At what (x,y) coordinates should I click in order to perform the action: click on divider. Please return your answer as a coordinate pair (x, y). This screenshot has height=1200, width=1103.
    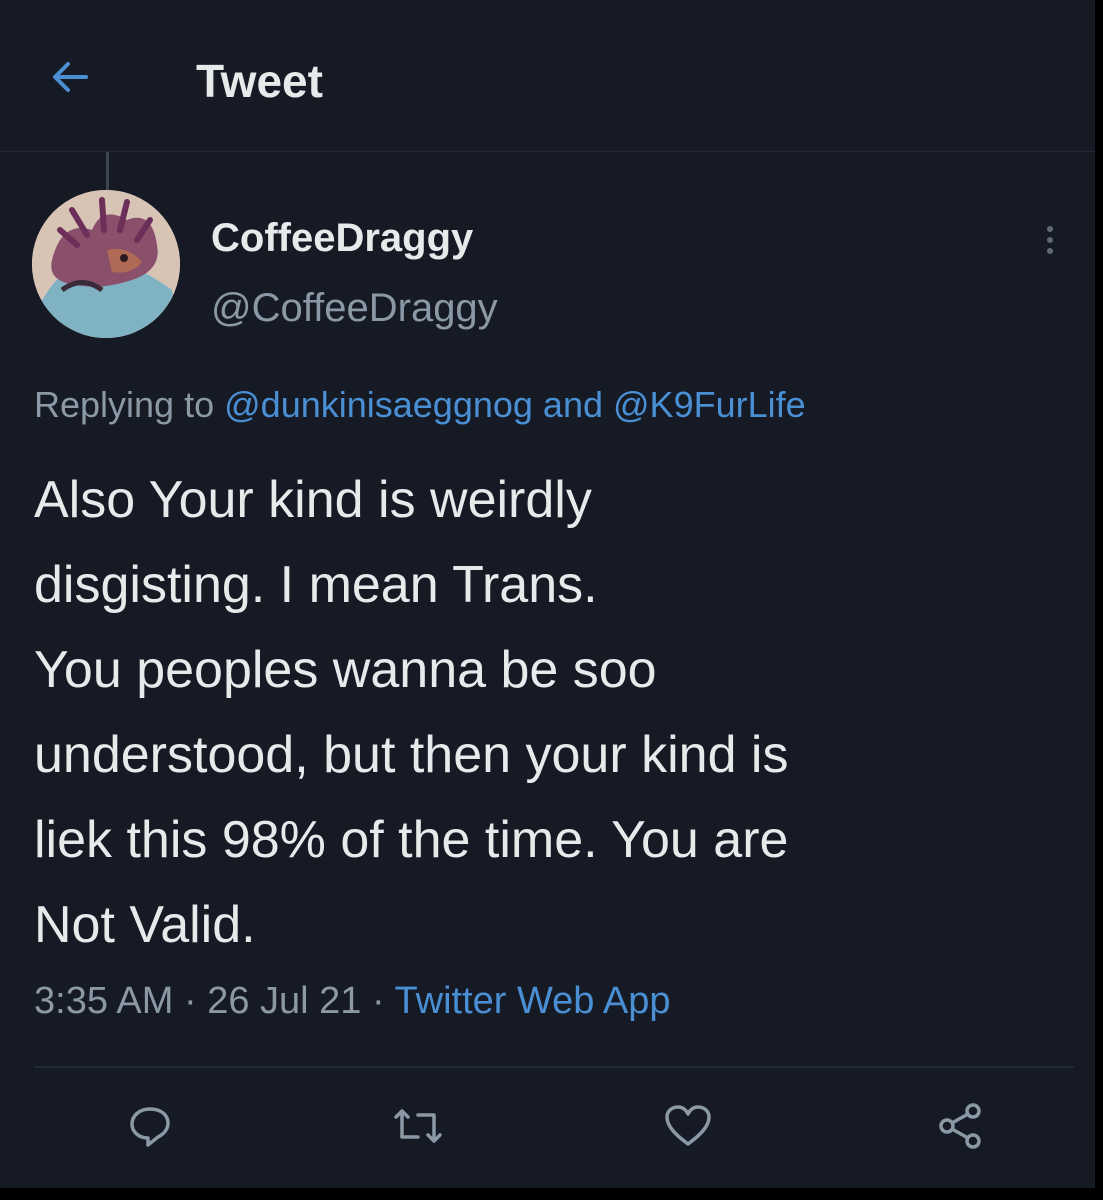
    Looking at the image, I should click on (554, 1067).